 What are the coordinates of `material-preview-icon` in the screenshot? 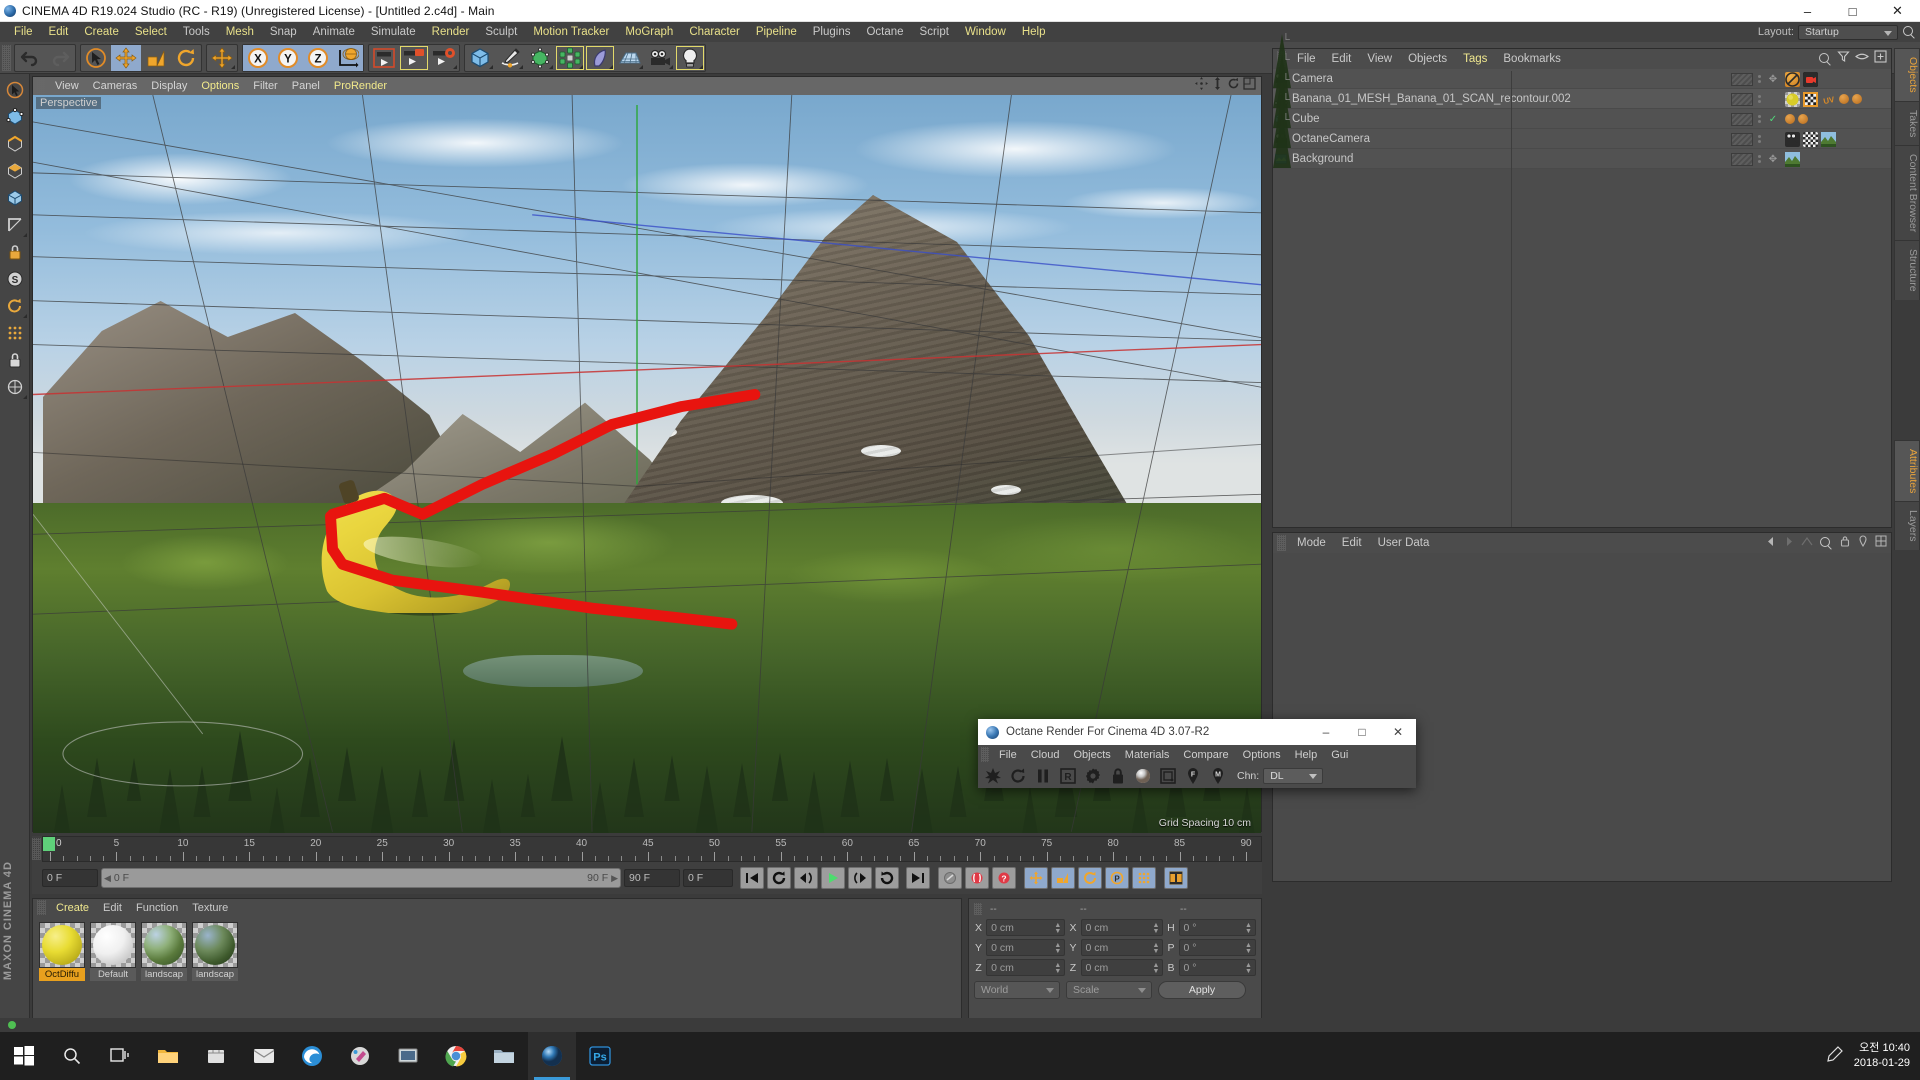 It's located at (1143, 776).